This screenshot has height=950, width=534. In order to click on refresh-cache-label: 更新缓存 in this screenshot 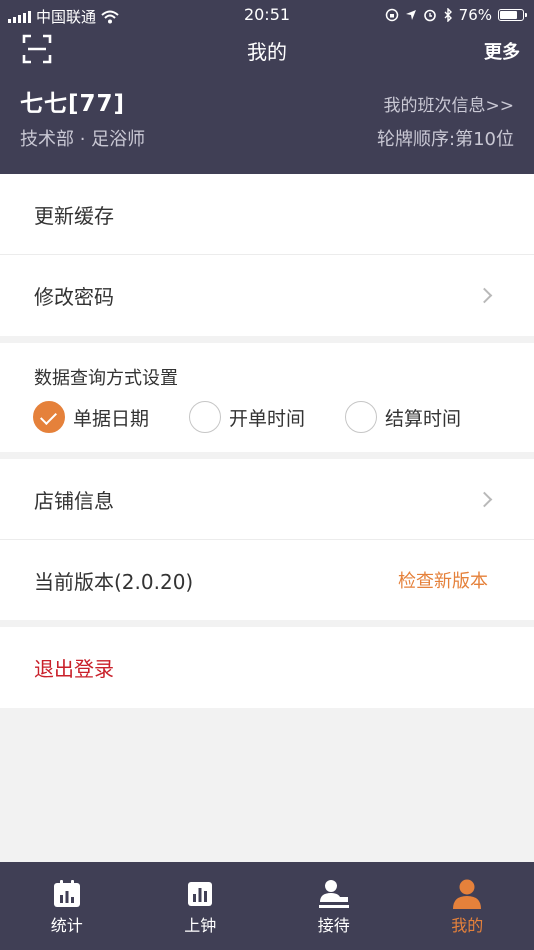, I will do `click(74, 215)`.